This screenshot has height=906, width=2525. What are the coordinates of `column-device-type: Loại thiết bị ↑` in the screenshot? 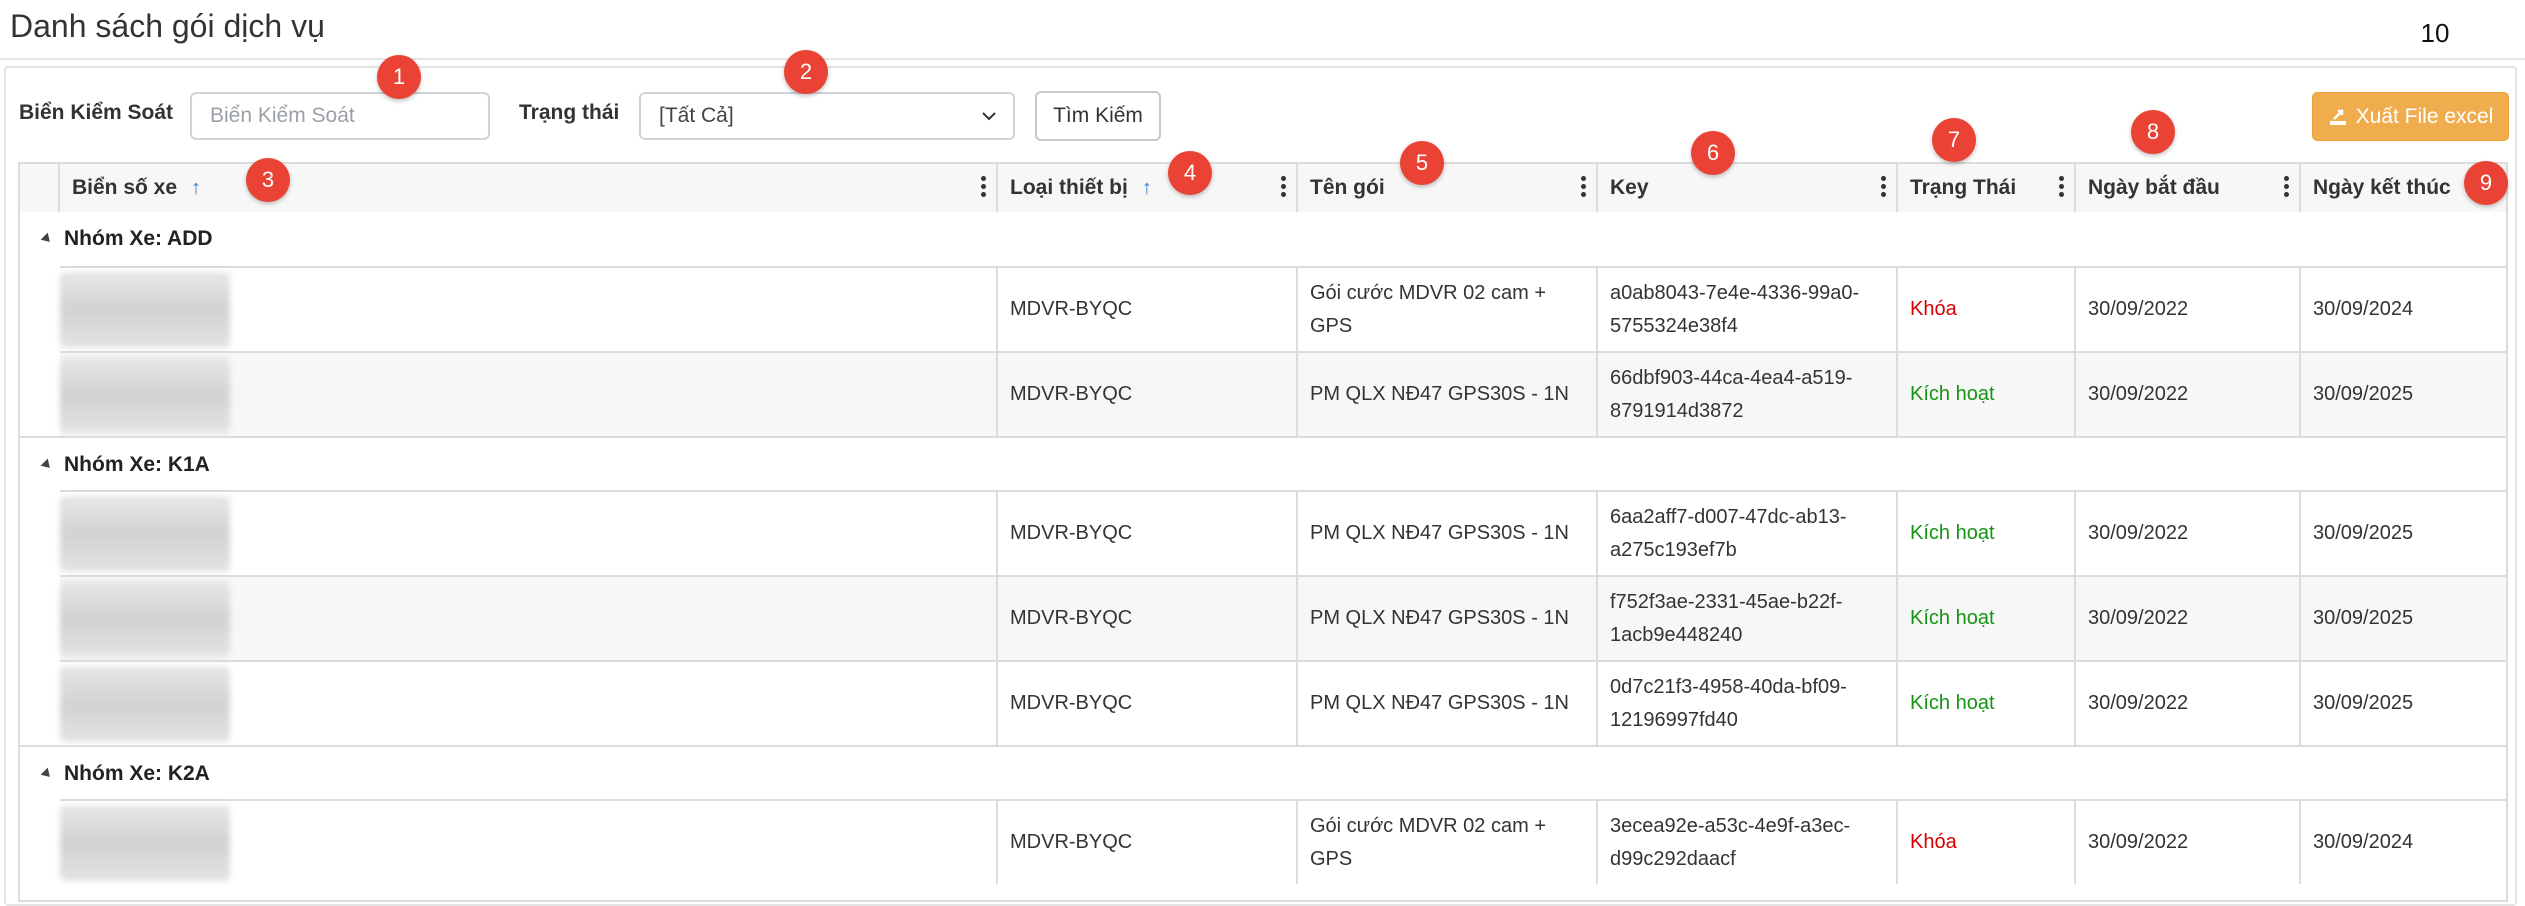 It's located at (1148, 188).